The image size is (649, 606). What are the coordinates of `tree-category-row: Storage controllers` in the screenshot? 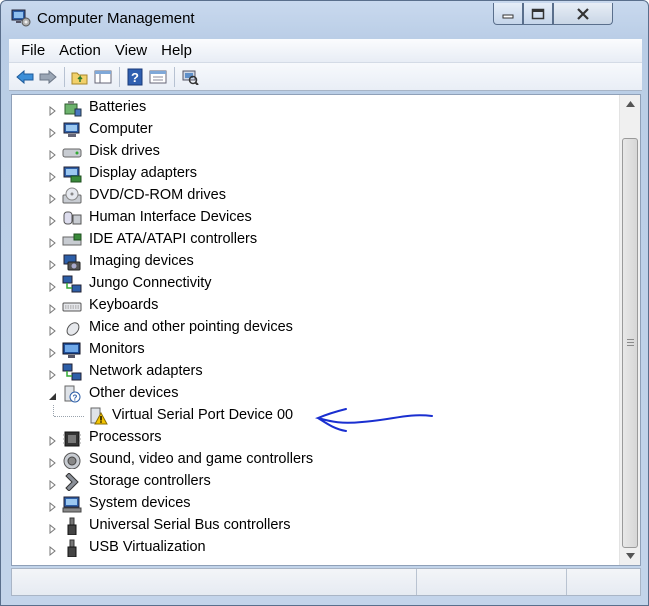 It's located at (314, 482).